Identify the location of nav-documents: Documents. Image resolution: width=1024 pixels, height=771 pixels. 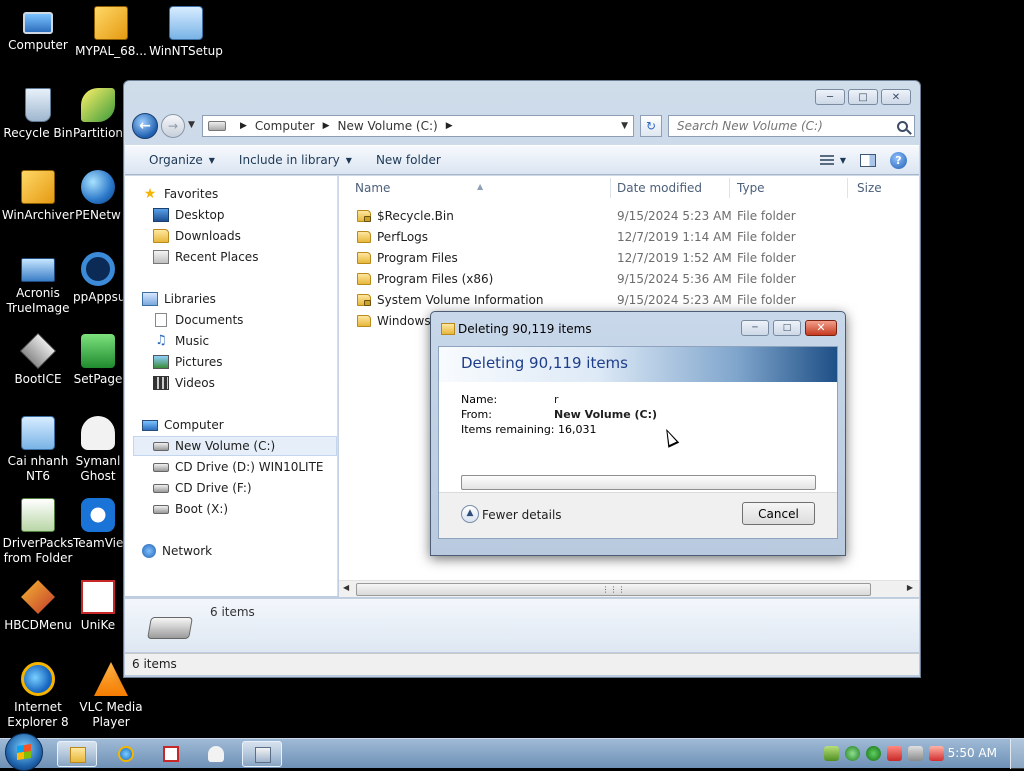
(198, 320).